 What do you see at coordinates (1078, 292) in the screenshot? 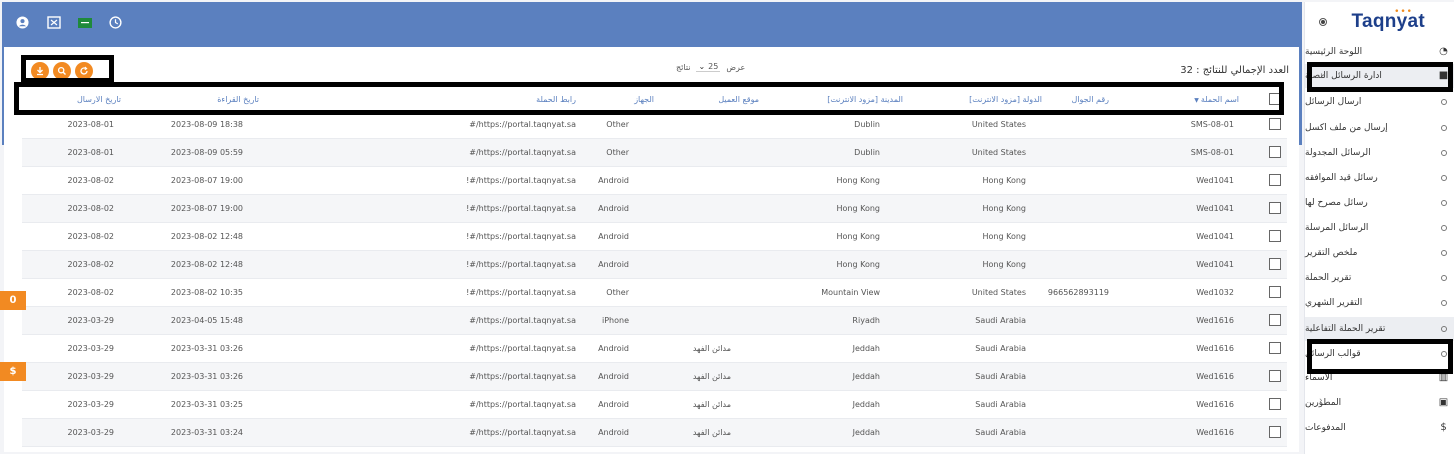
I see `cell-mobile: 966562893119` at bounding box center [1078, 292].